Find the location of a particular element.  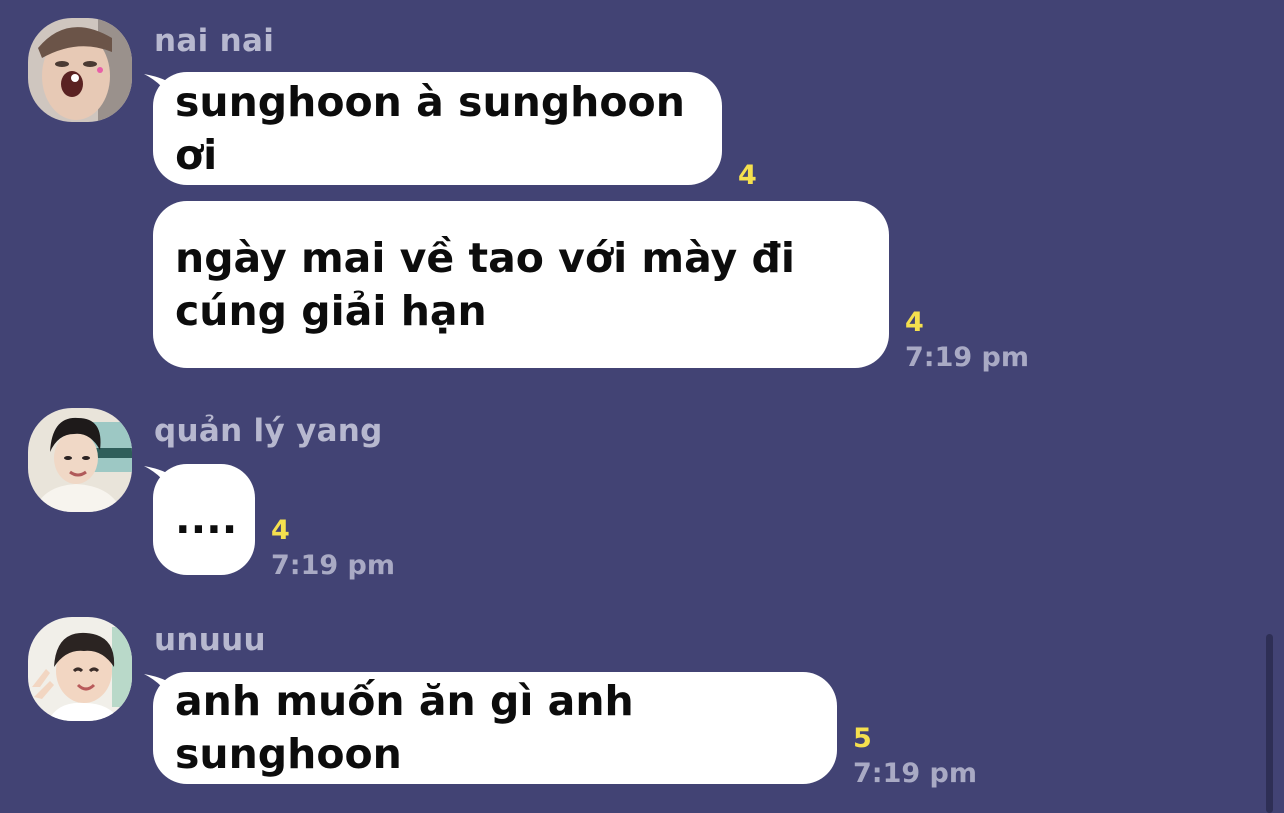

message-bubble: ngày mai về tao với mày đi cúng giải hạn is located at coordinates (521, 284).